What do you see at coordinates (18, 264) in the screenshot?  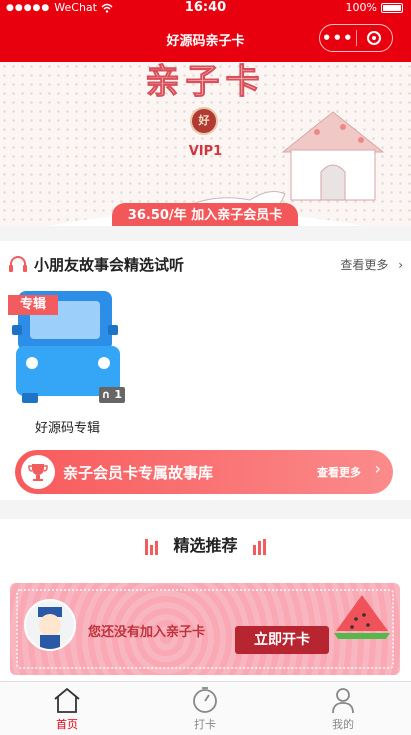 I see `headphones-icon` at bounding box center [18, 264].